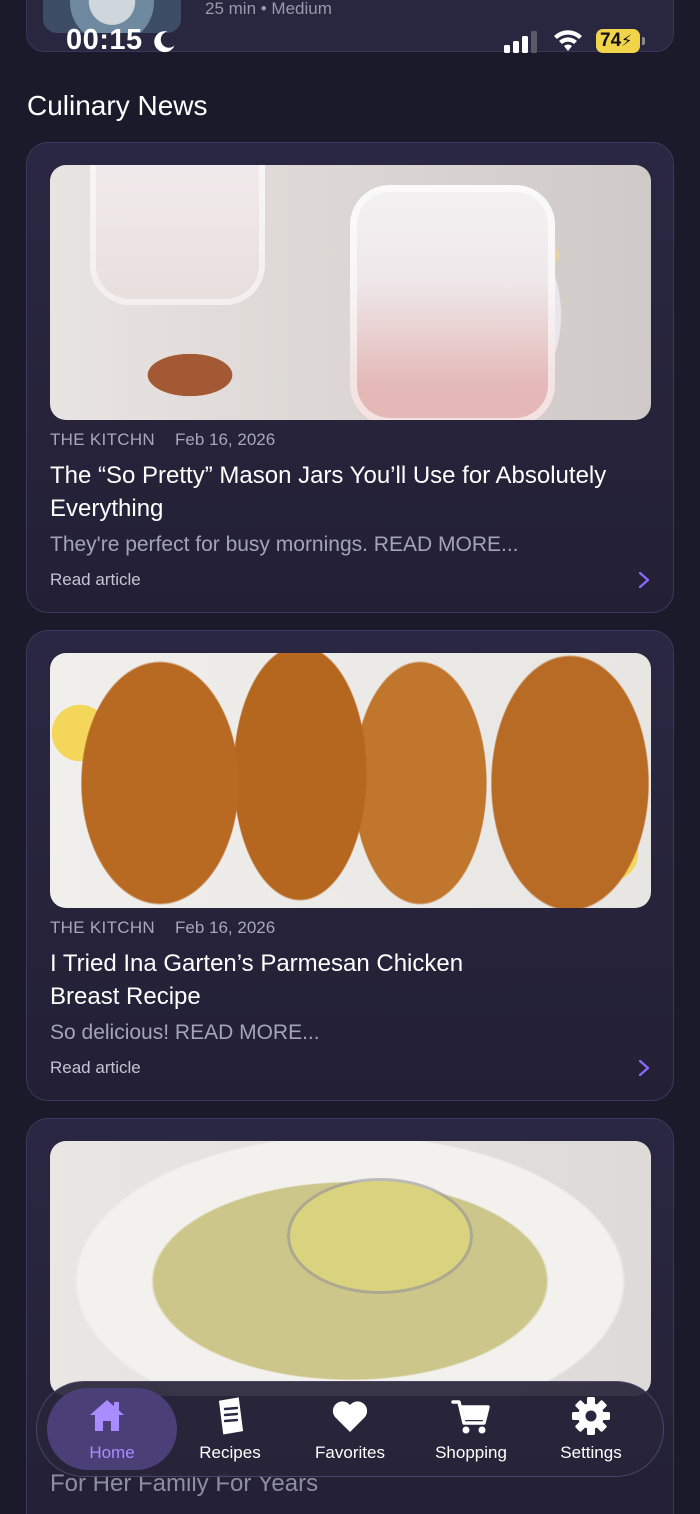  Describe the element at coordinates (520, 42) in the screenshot. I see `signal-icon` at that location.